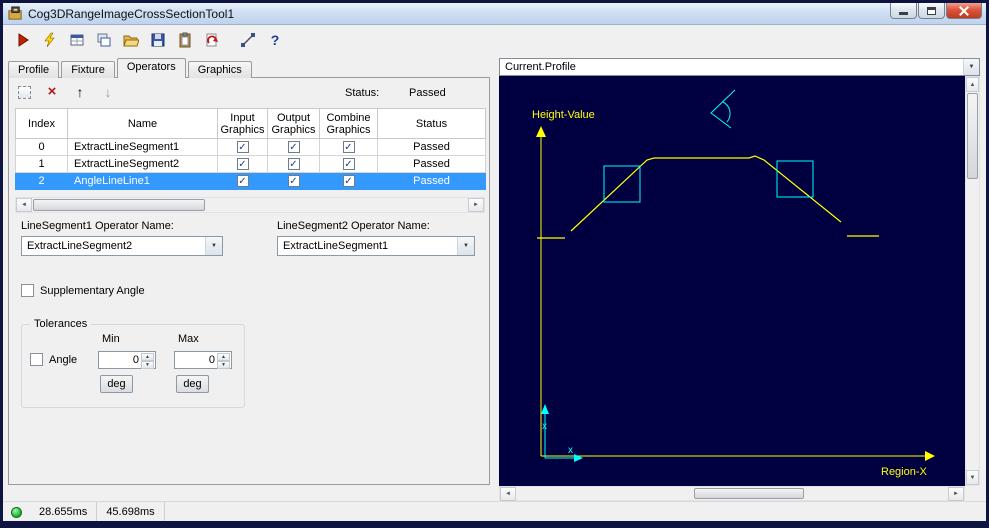 This screenshot has width=989, height=528. I want to click on col-header-output-graphics: Output Graphics, so click(293, 123).